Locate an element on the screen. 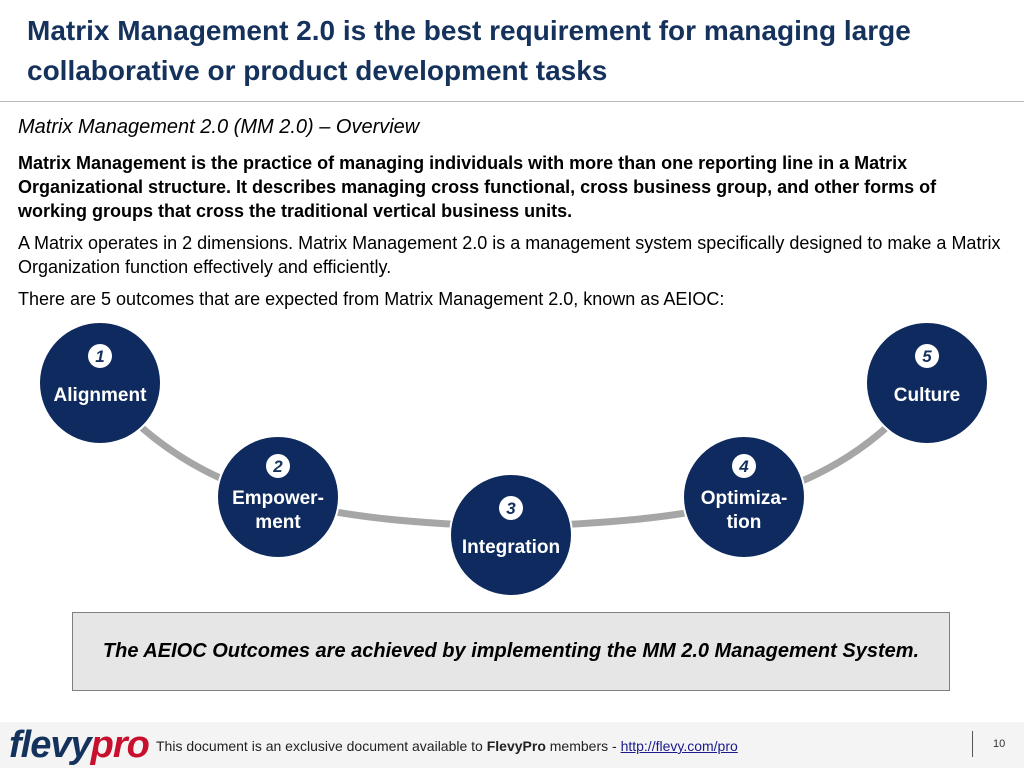 This screenshot has height=768, width=1024. outcome-number: 2 is located at coordinates (277, 466).